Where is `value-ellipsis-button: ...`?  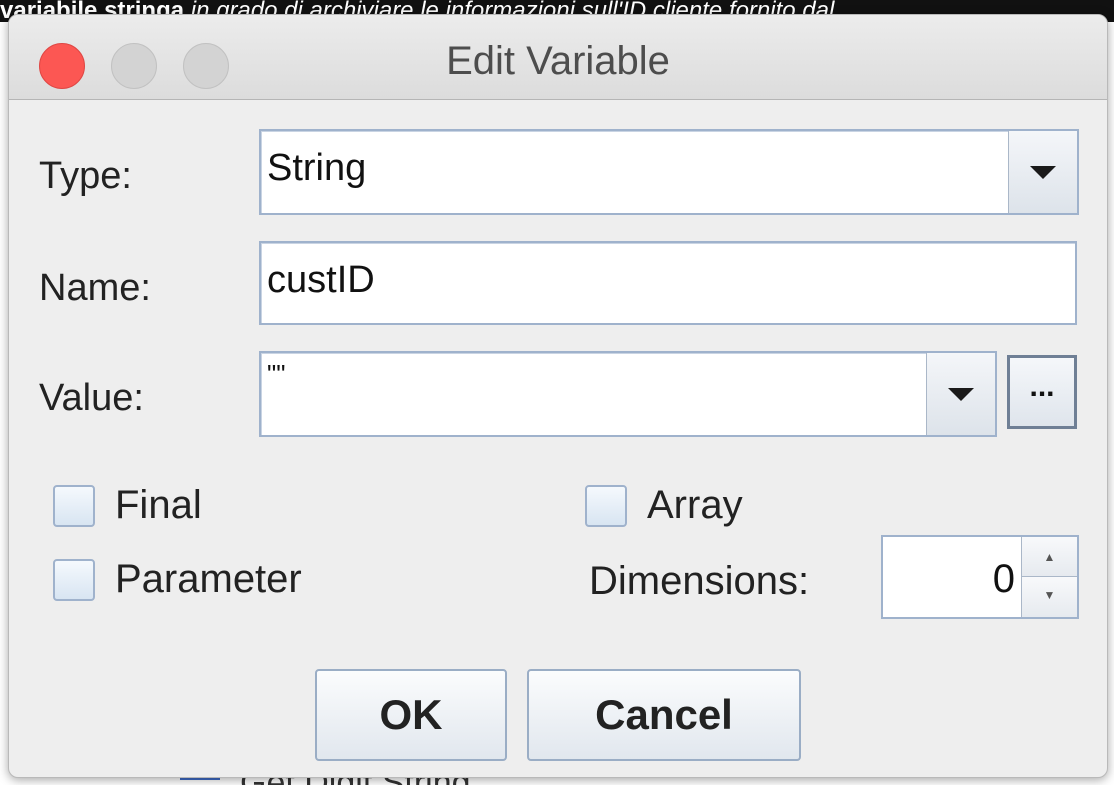 value-ellipsis-button: ... is located at coordinates (1042, 392).